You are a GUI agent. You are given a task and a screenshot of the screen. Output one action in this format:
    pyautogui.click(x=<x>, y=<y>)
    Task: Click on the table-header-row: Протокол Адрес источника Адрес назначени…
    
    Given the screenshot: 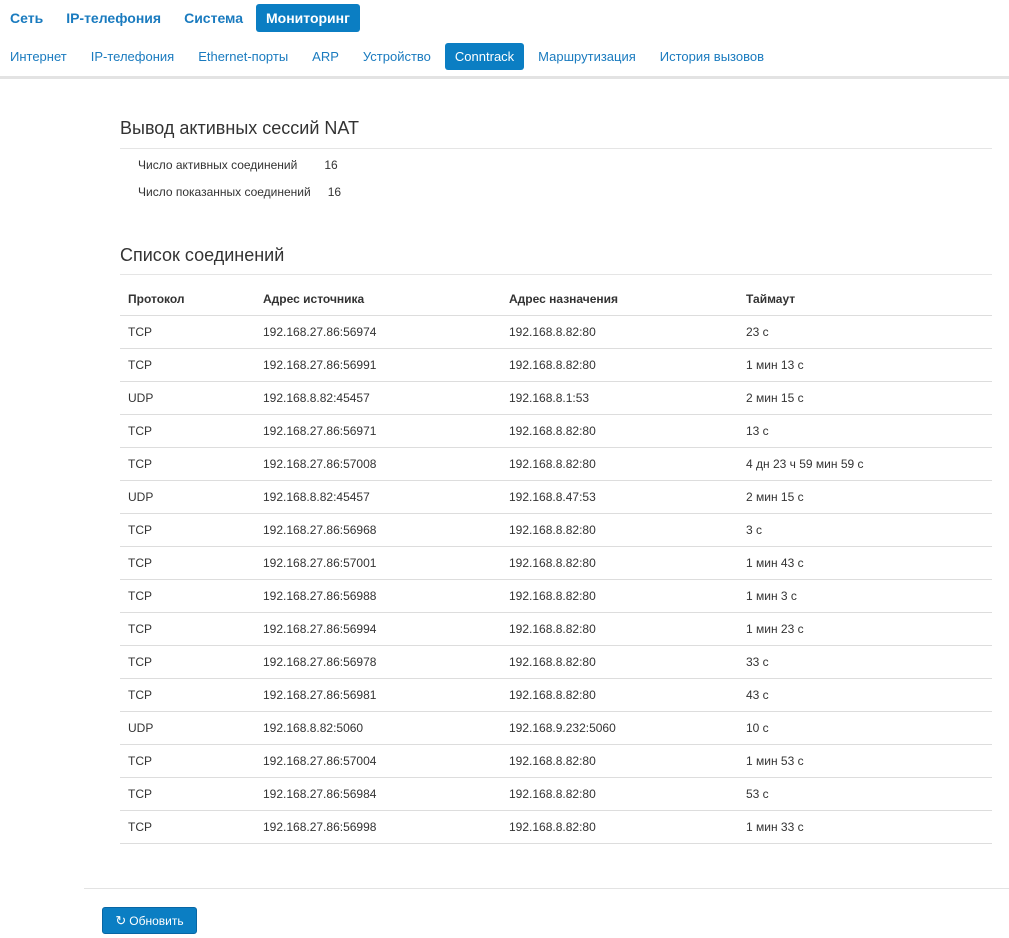 What is the action you would take?
    pyautogui.click(x=556, y=299)
    